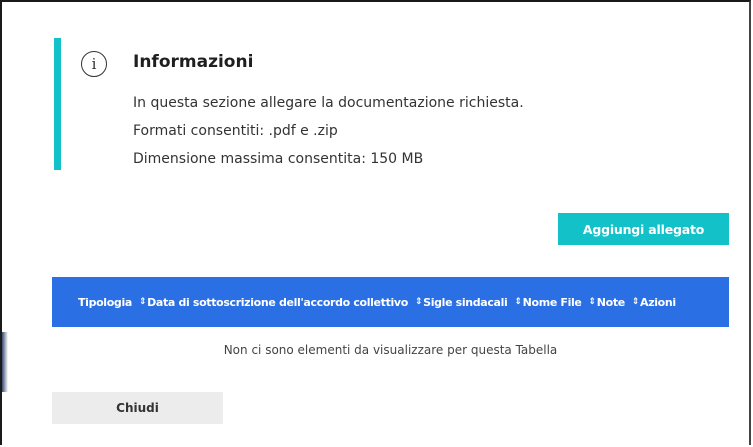 The width and height of the screenshot is (753, 447). Describe the element at coordinates (278, 159) in the screenshot. I see `info-line-max-size: Dimensione massima consentita: 150 MB` at that location.